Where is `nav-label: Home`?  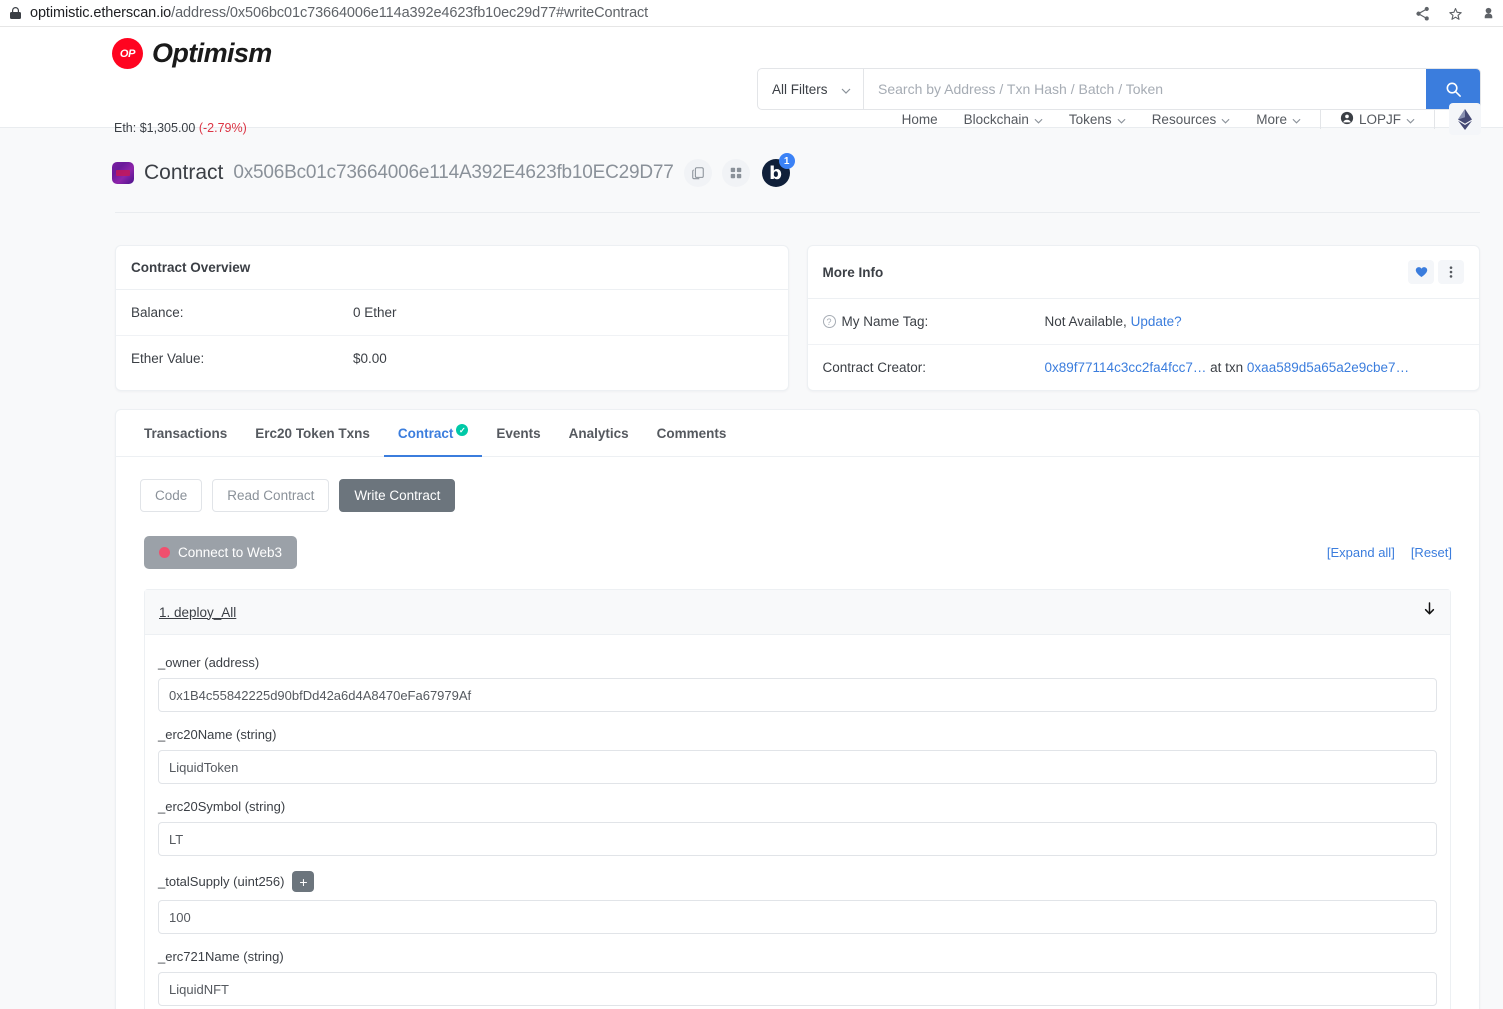 nav-label: Home is located at coordinates (919, 119).